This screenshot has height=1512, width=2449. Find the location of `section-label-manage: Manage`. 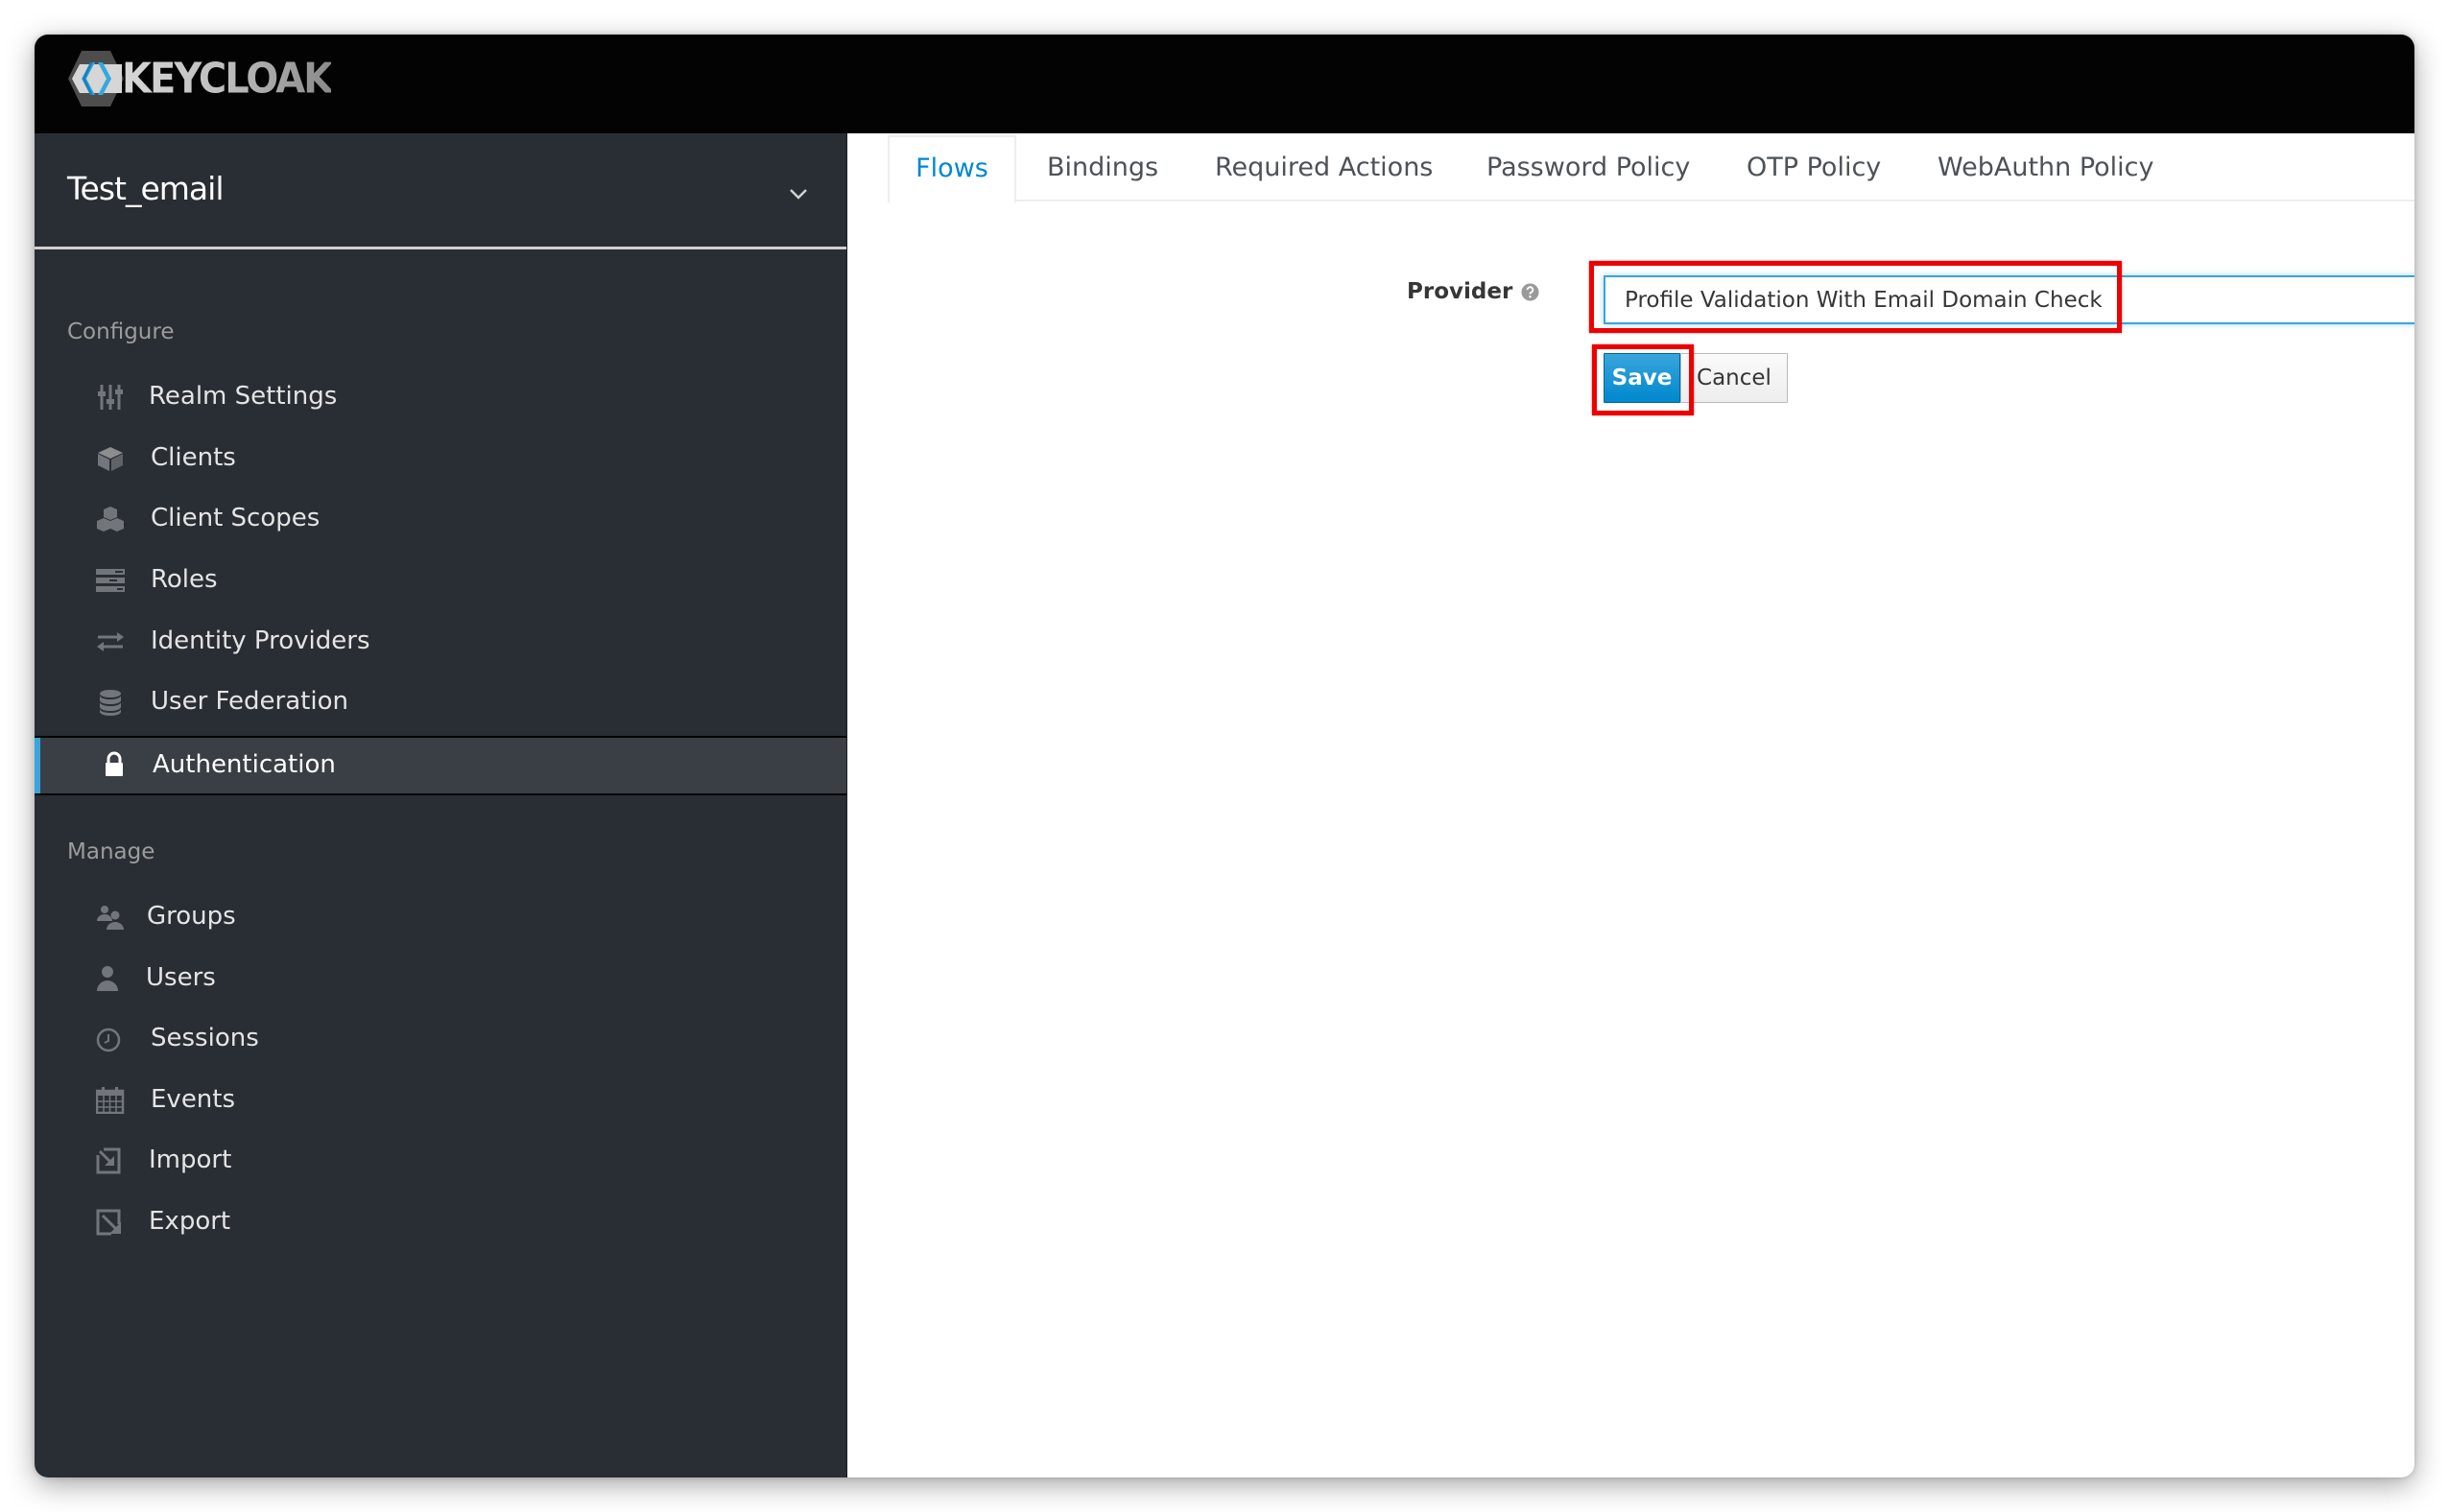

section-label-manage: Manage is located at coordinates (111, 851).